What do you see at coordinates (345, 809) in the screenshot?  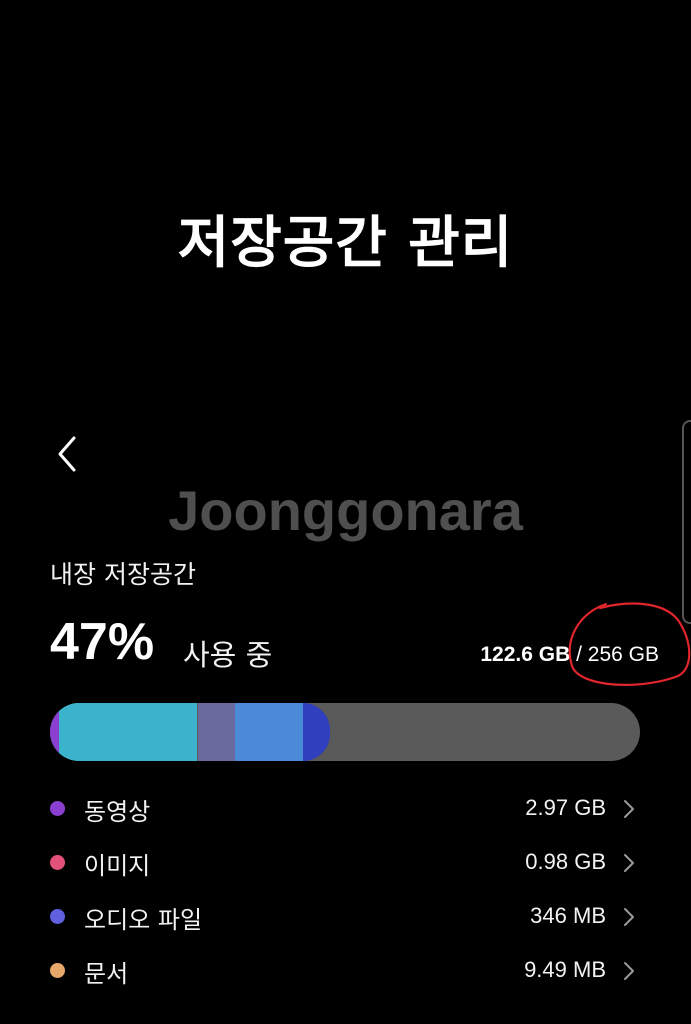 I see `category-row: 동영상 2.97 GB` at bounding box center [345, 809].